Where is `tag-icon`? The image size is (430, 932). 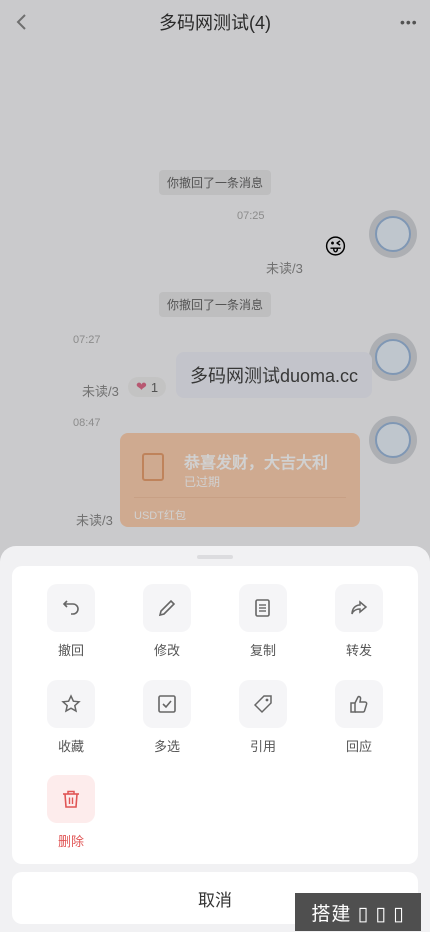
tag-icon is located at coordinates (262, 704).